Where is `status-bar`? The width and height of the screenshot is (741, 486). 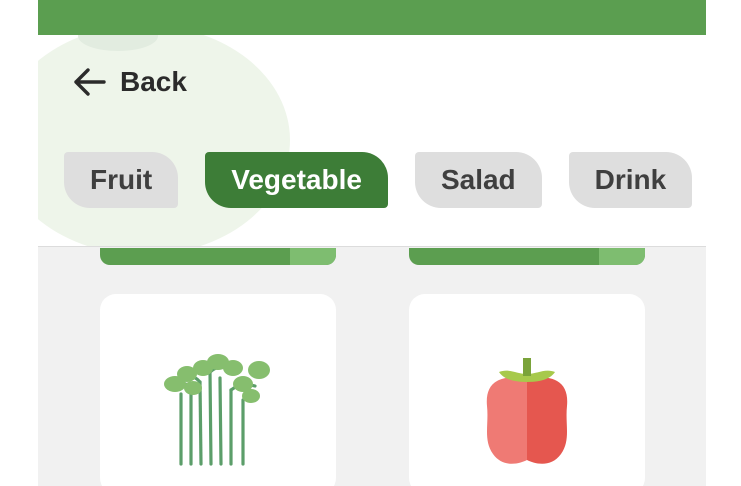
status-bar is located at coordinates (372, 17).